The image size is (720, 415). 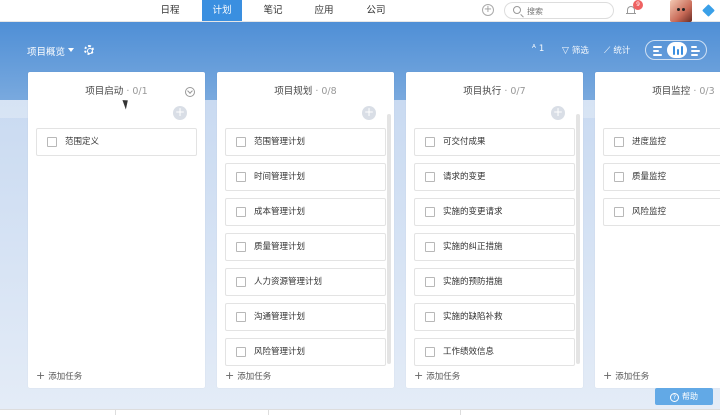 What do you see at coordinates (305, 212) in the screenshot?
I see `task-card: 成本管理计划` at bounding box center [305, 212].